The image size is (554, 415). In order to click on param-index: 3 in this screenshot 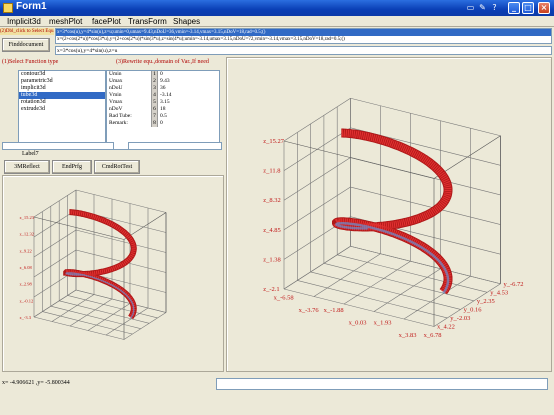, I will do `click(154, 88)`.